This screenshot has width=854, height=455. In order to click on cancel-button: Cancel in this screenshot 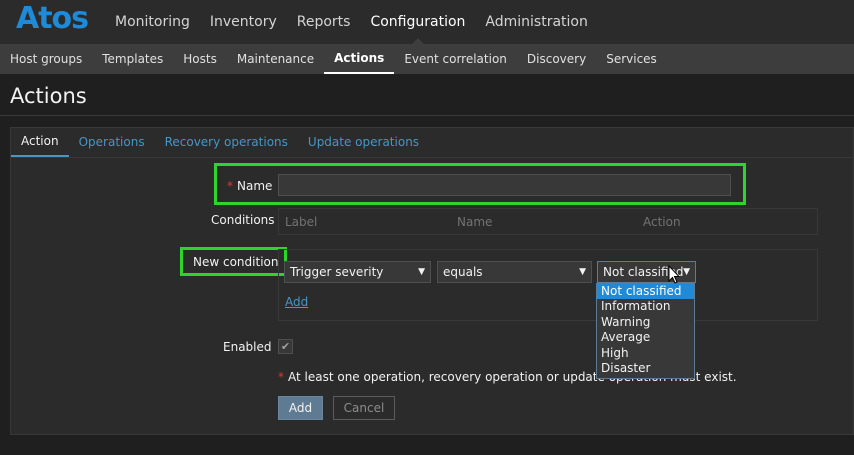, I will do `click(364, 408)`.